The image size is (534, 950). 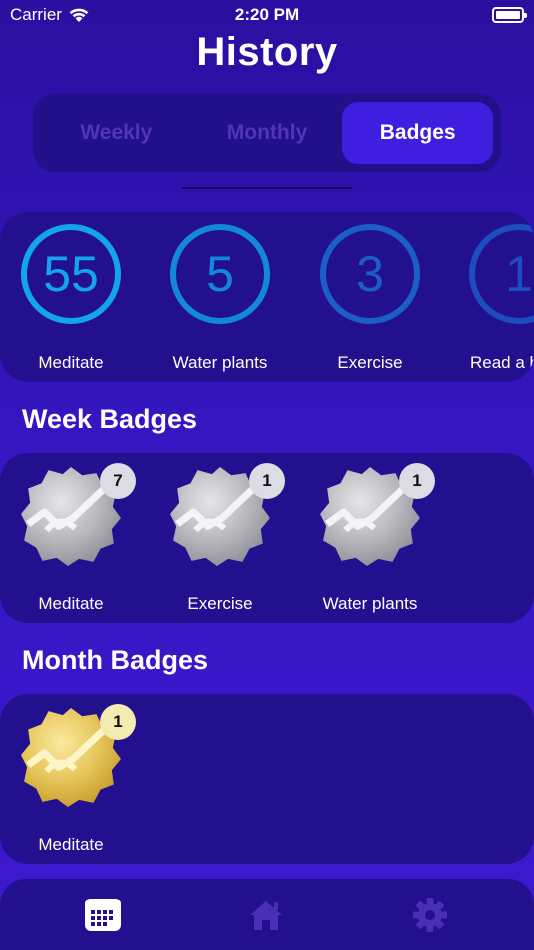 I want to click on month-badges-title: Month Badges, so click(x=115, y=660).